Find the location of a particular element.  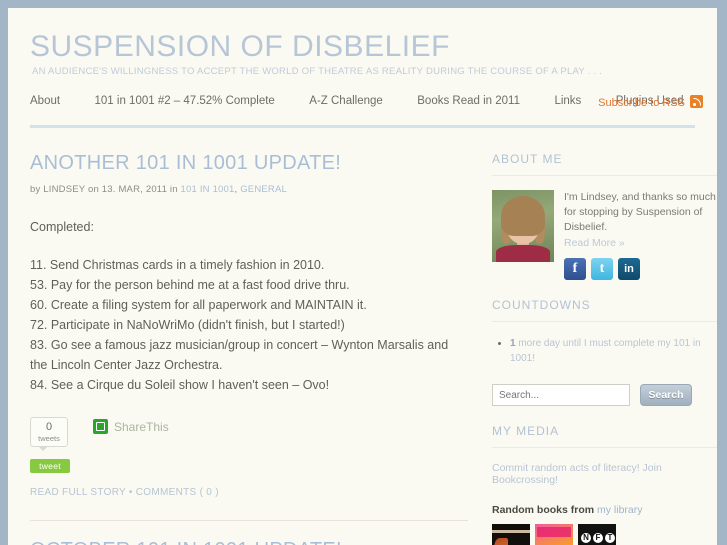

book-cover-nft: NFT is located at coordinates (597, 534).